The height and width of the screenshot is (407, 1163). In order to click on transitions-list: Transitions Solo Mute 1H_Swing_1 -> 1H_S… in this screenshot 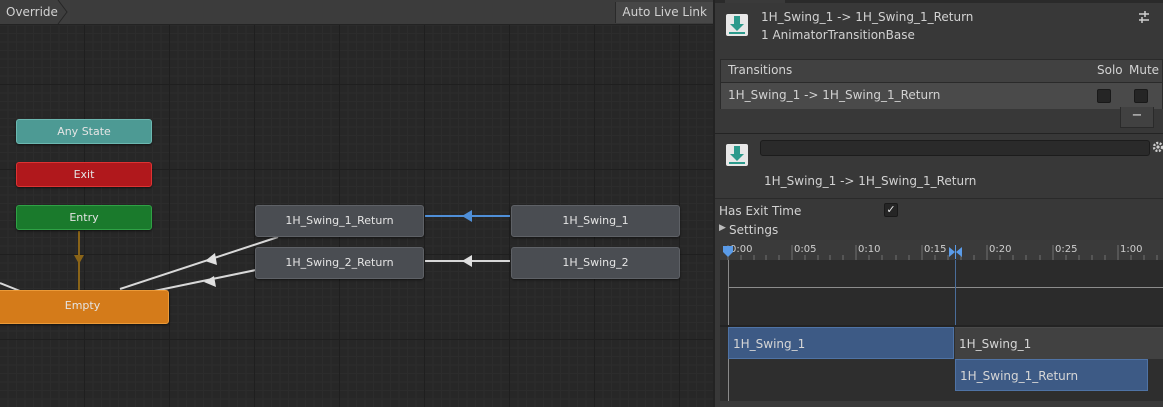, I will do `click(941, 84)`.